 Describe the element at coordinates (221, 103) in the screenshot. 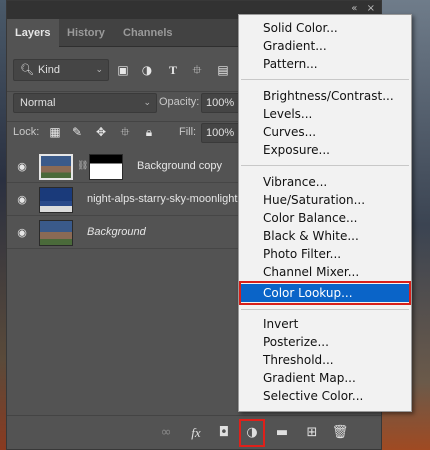

I see `opacity-field: 100%` at that location.